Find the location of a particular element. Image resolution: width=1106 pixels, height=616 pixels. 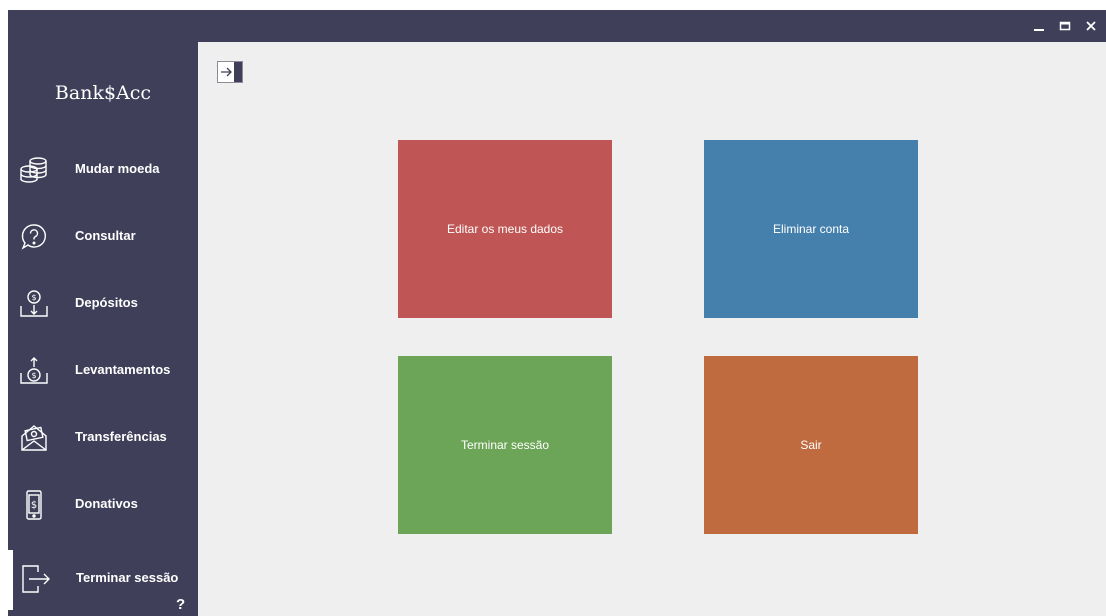

exit-button: Sair is located at coordinates (811, 445).